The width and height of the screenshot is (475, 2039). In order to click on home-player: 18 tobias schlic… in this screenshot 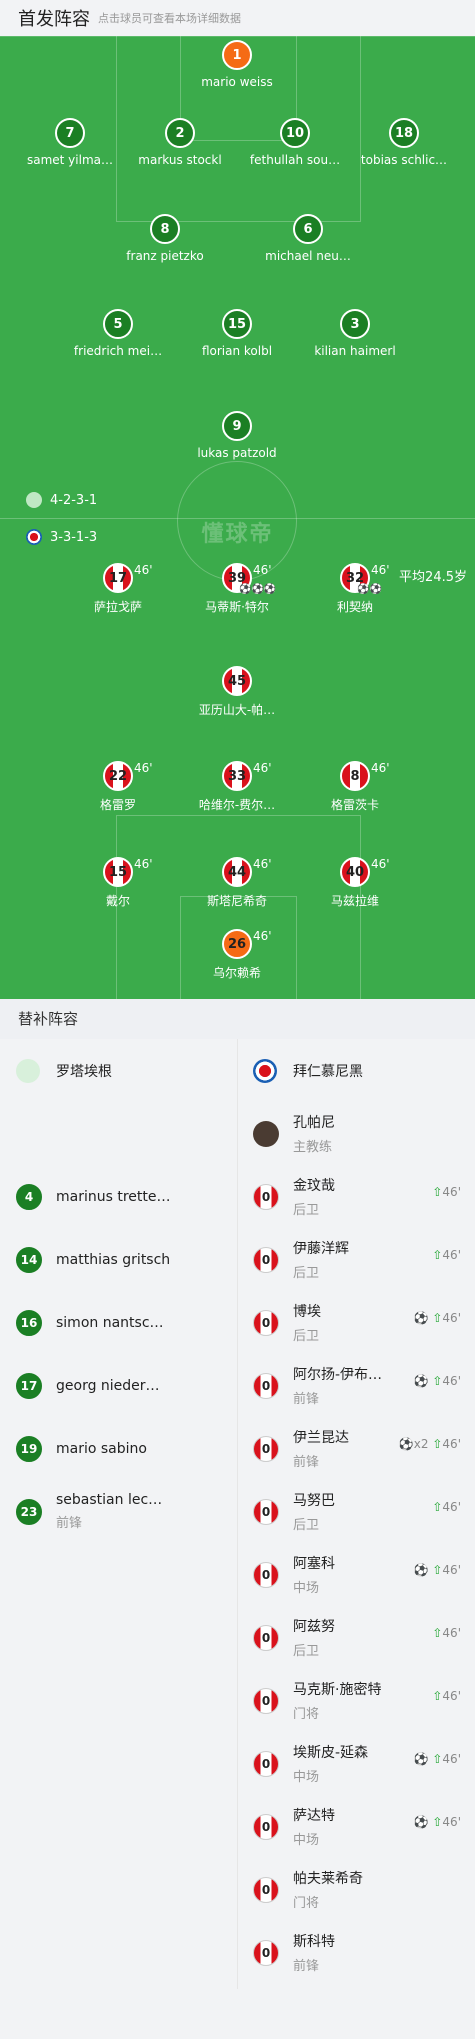, I will do `click(404, 142)`.